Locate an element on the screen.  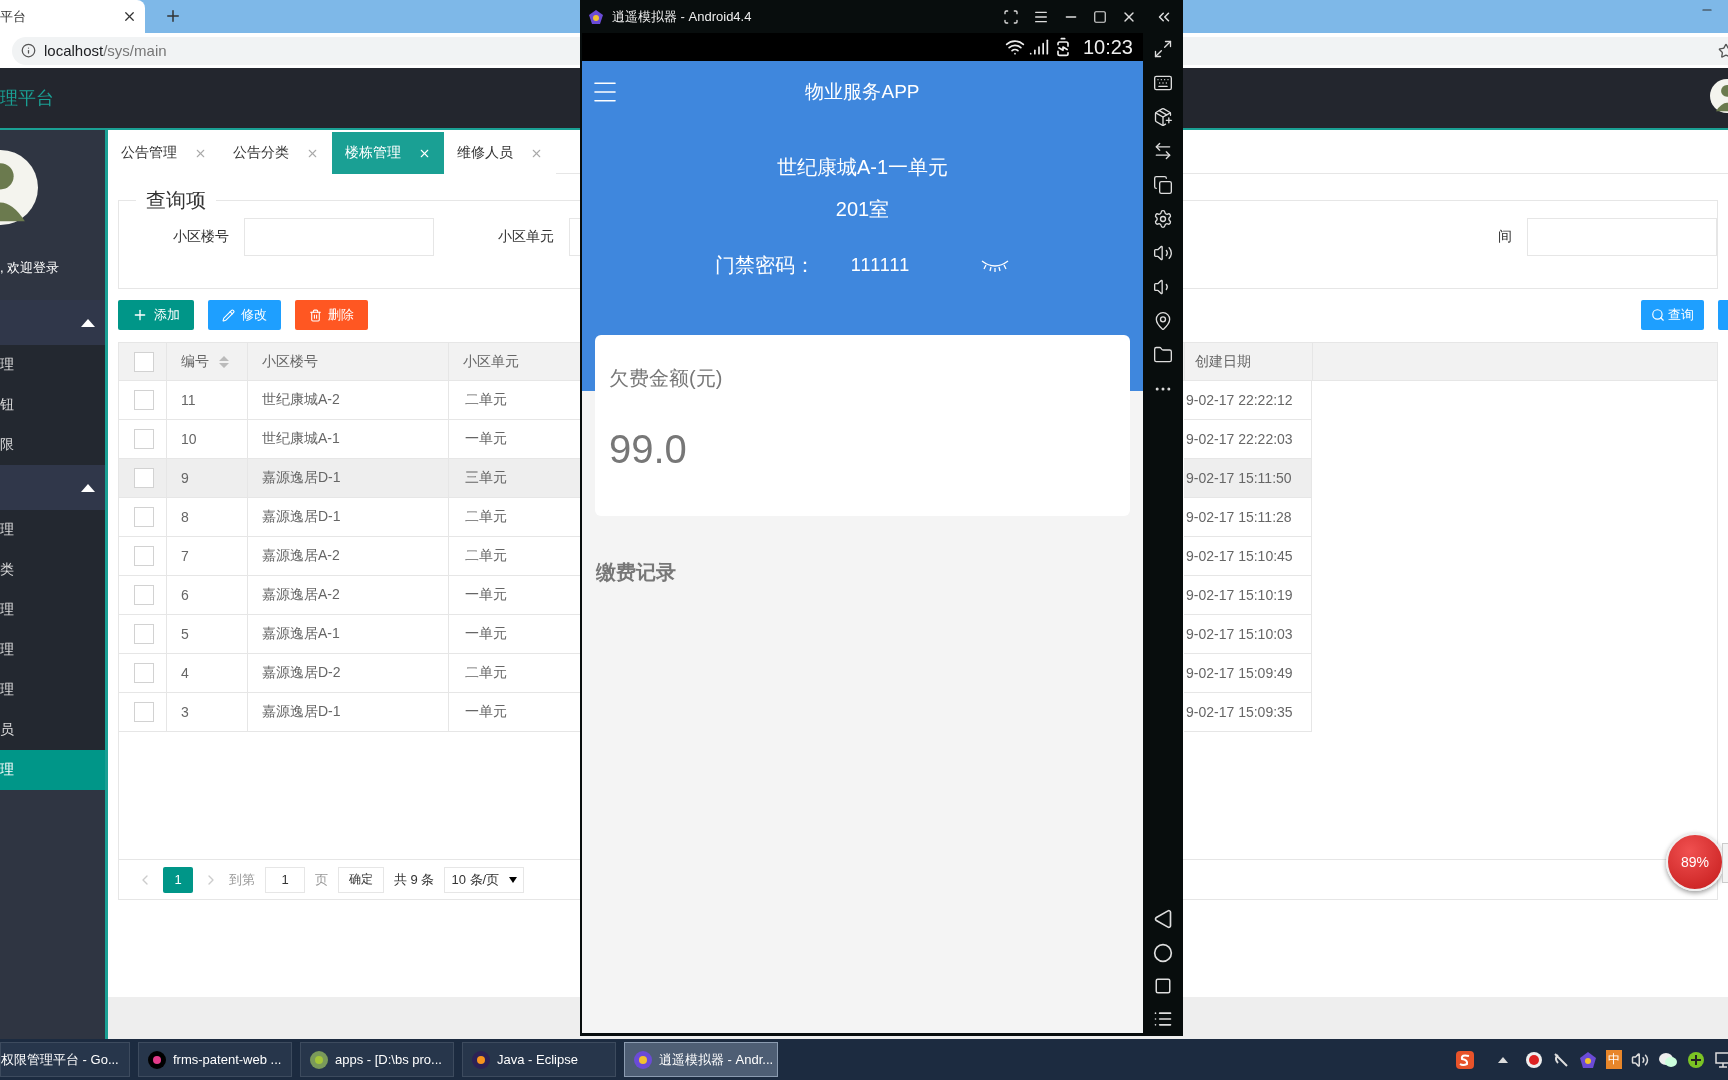
table-row: 9-02-17 22:22:03 is located at coordinates (1248, 439).